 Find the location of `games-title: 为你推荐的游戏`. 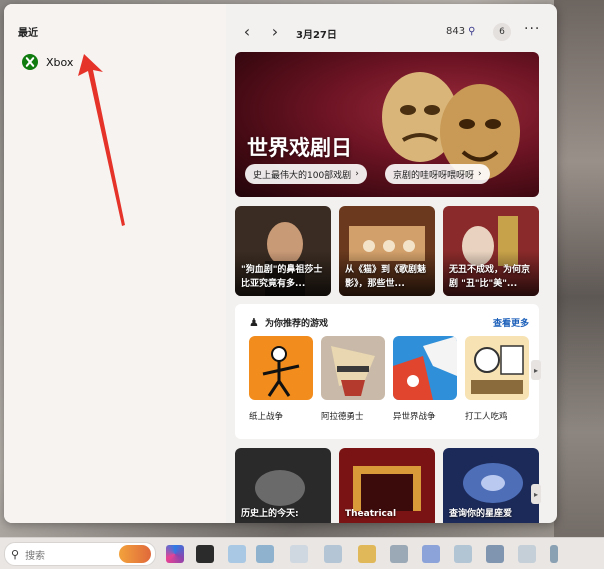

games-title: 为你推荐的游戏 is located at coordinates (297, 324).